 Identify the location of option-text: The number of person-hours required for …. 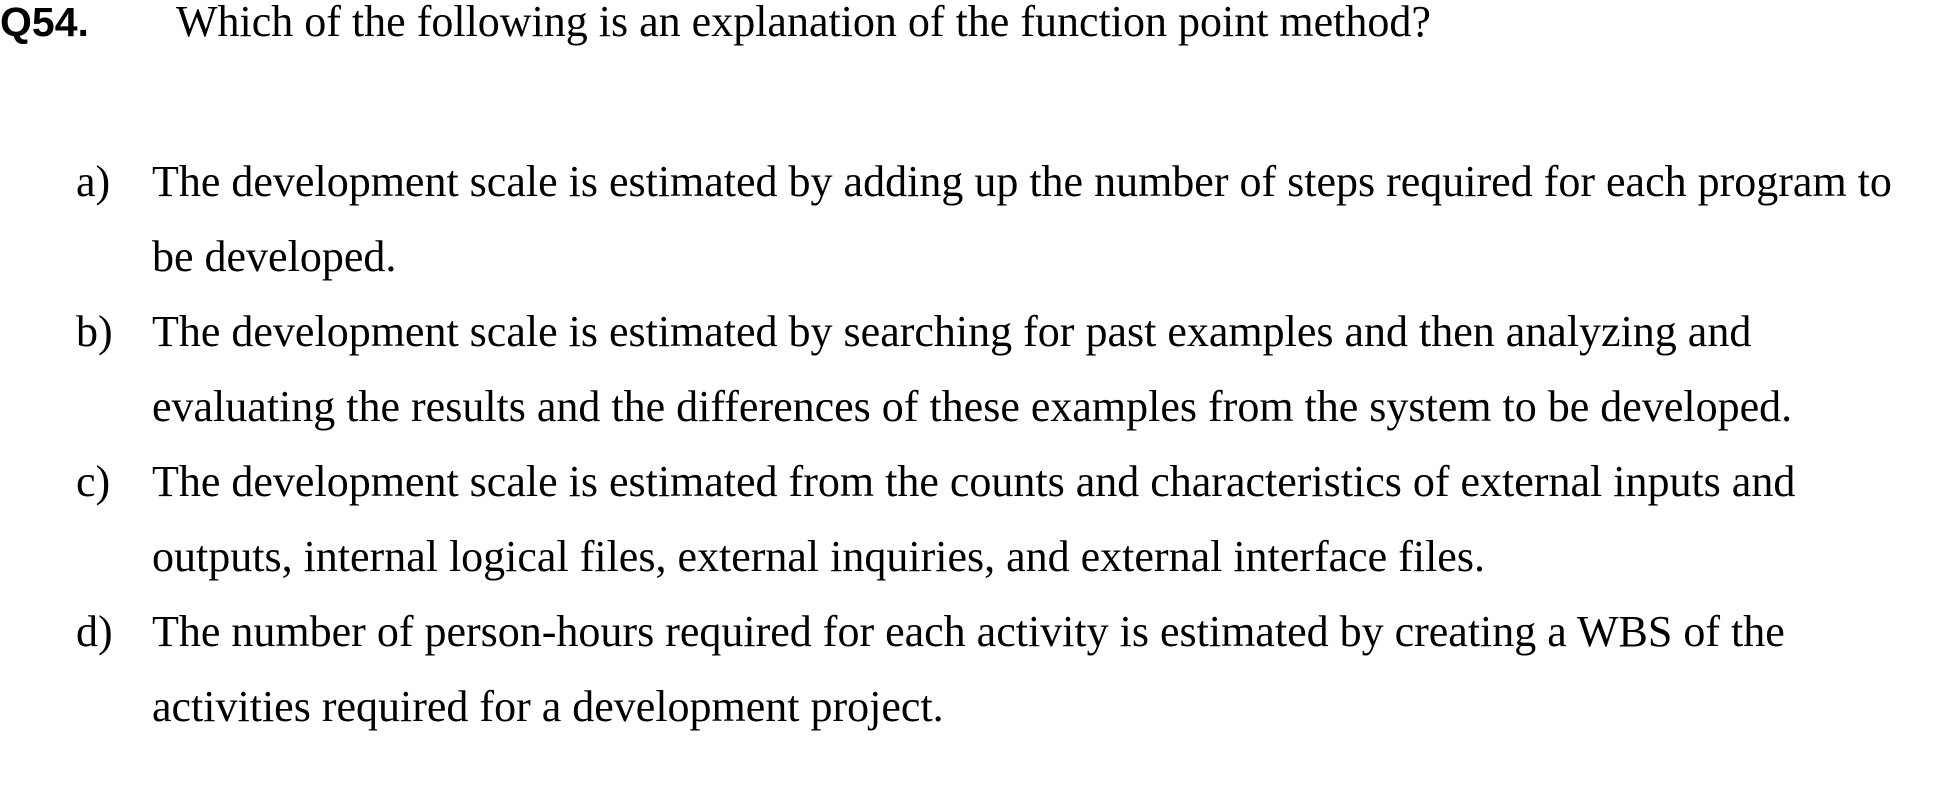
(968, 669).